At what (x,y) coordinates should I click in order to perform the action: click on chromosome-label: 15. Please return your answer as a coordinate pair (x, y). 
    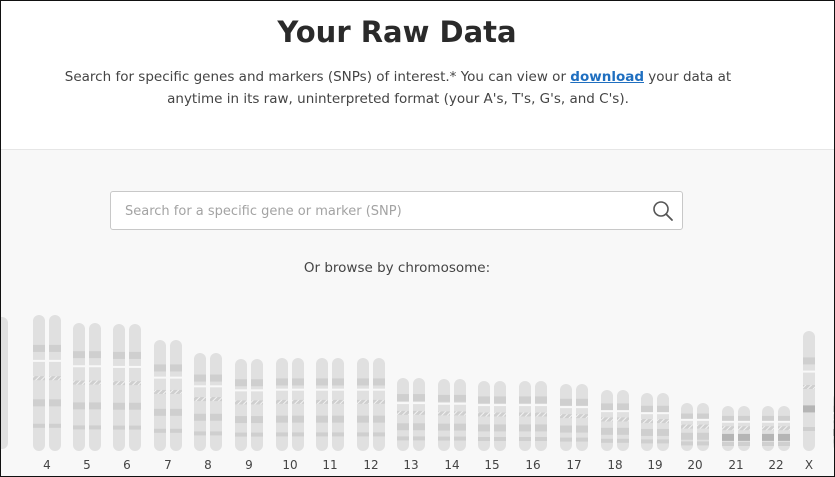
    Looking at the image, I should click on (491, 465).